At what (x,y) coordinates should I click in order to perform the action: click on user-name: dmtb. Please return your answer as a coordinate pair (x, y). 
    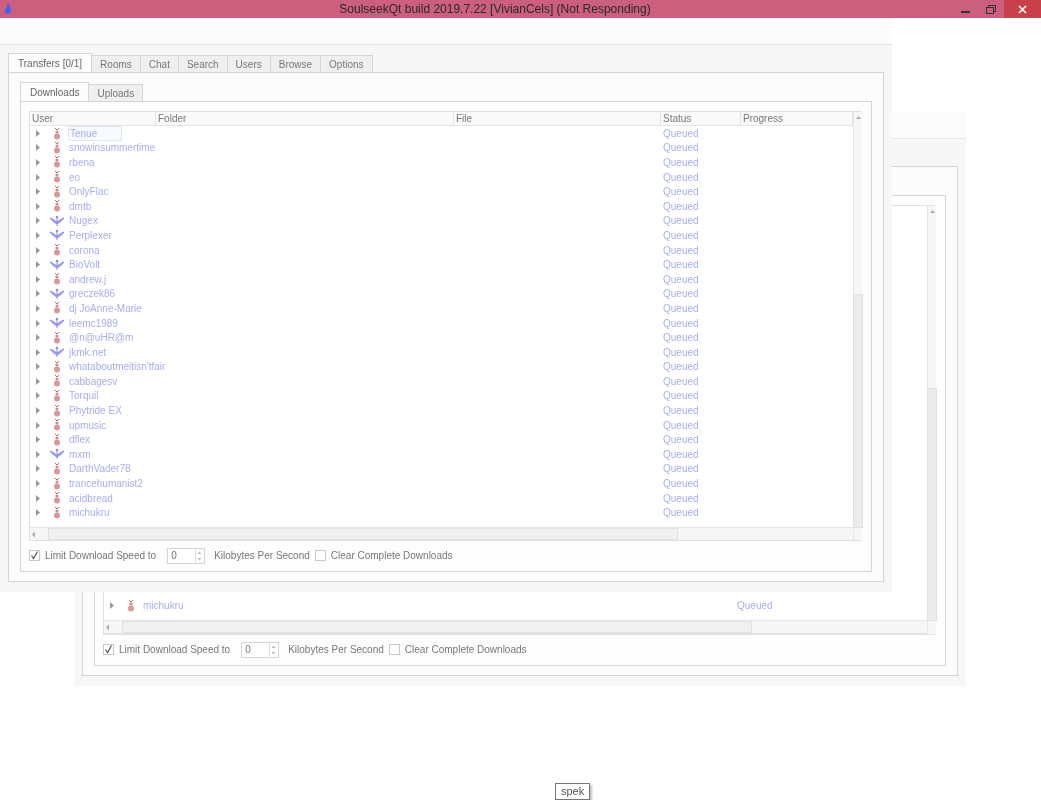
    Looking at the image, I should click on (80, 206).